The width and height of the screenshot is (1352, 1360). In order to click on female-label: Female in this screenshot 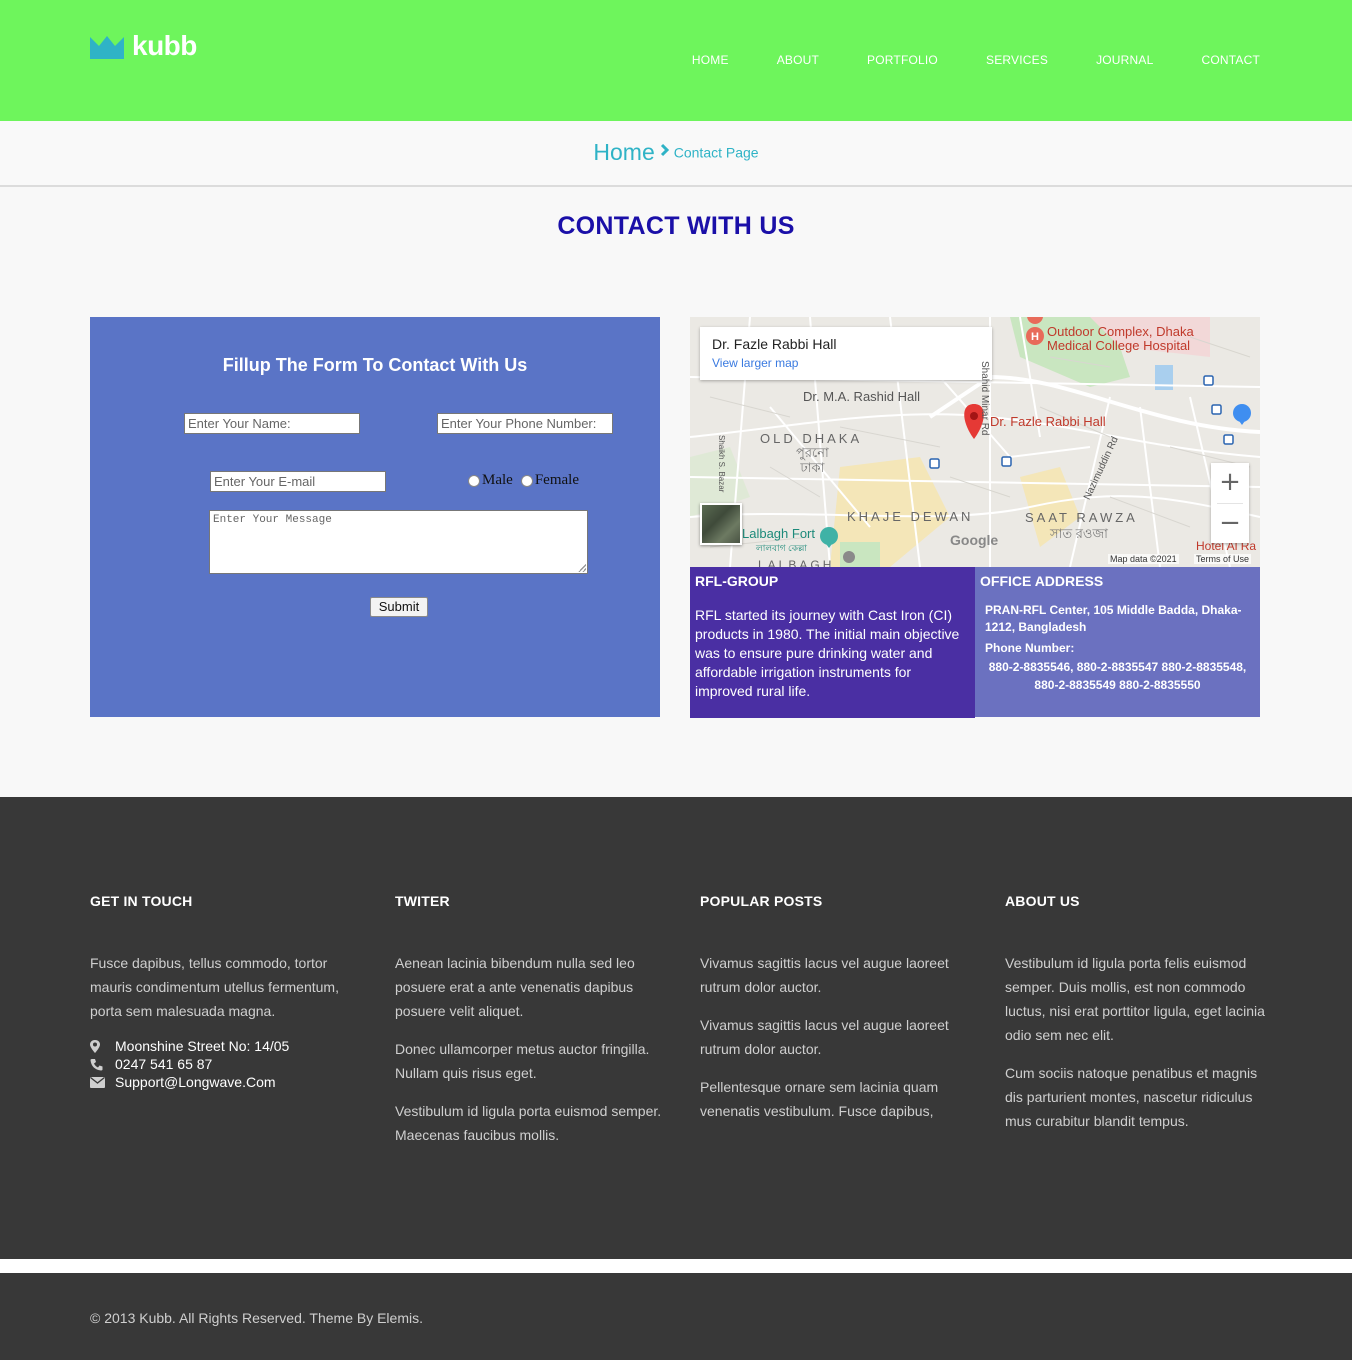, I will do `click(556, 480)`.